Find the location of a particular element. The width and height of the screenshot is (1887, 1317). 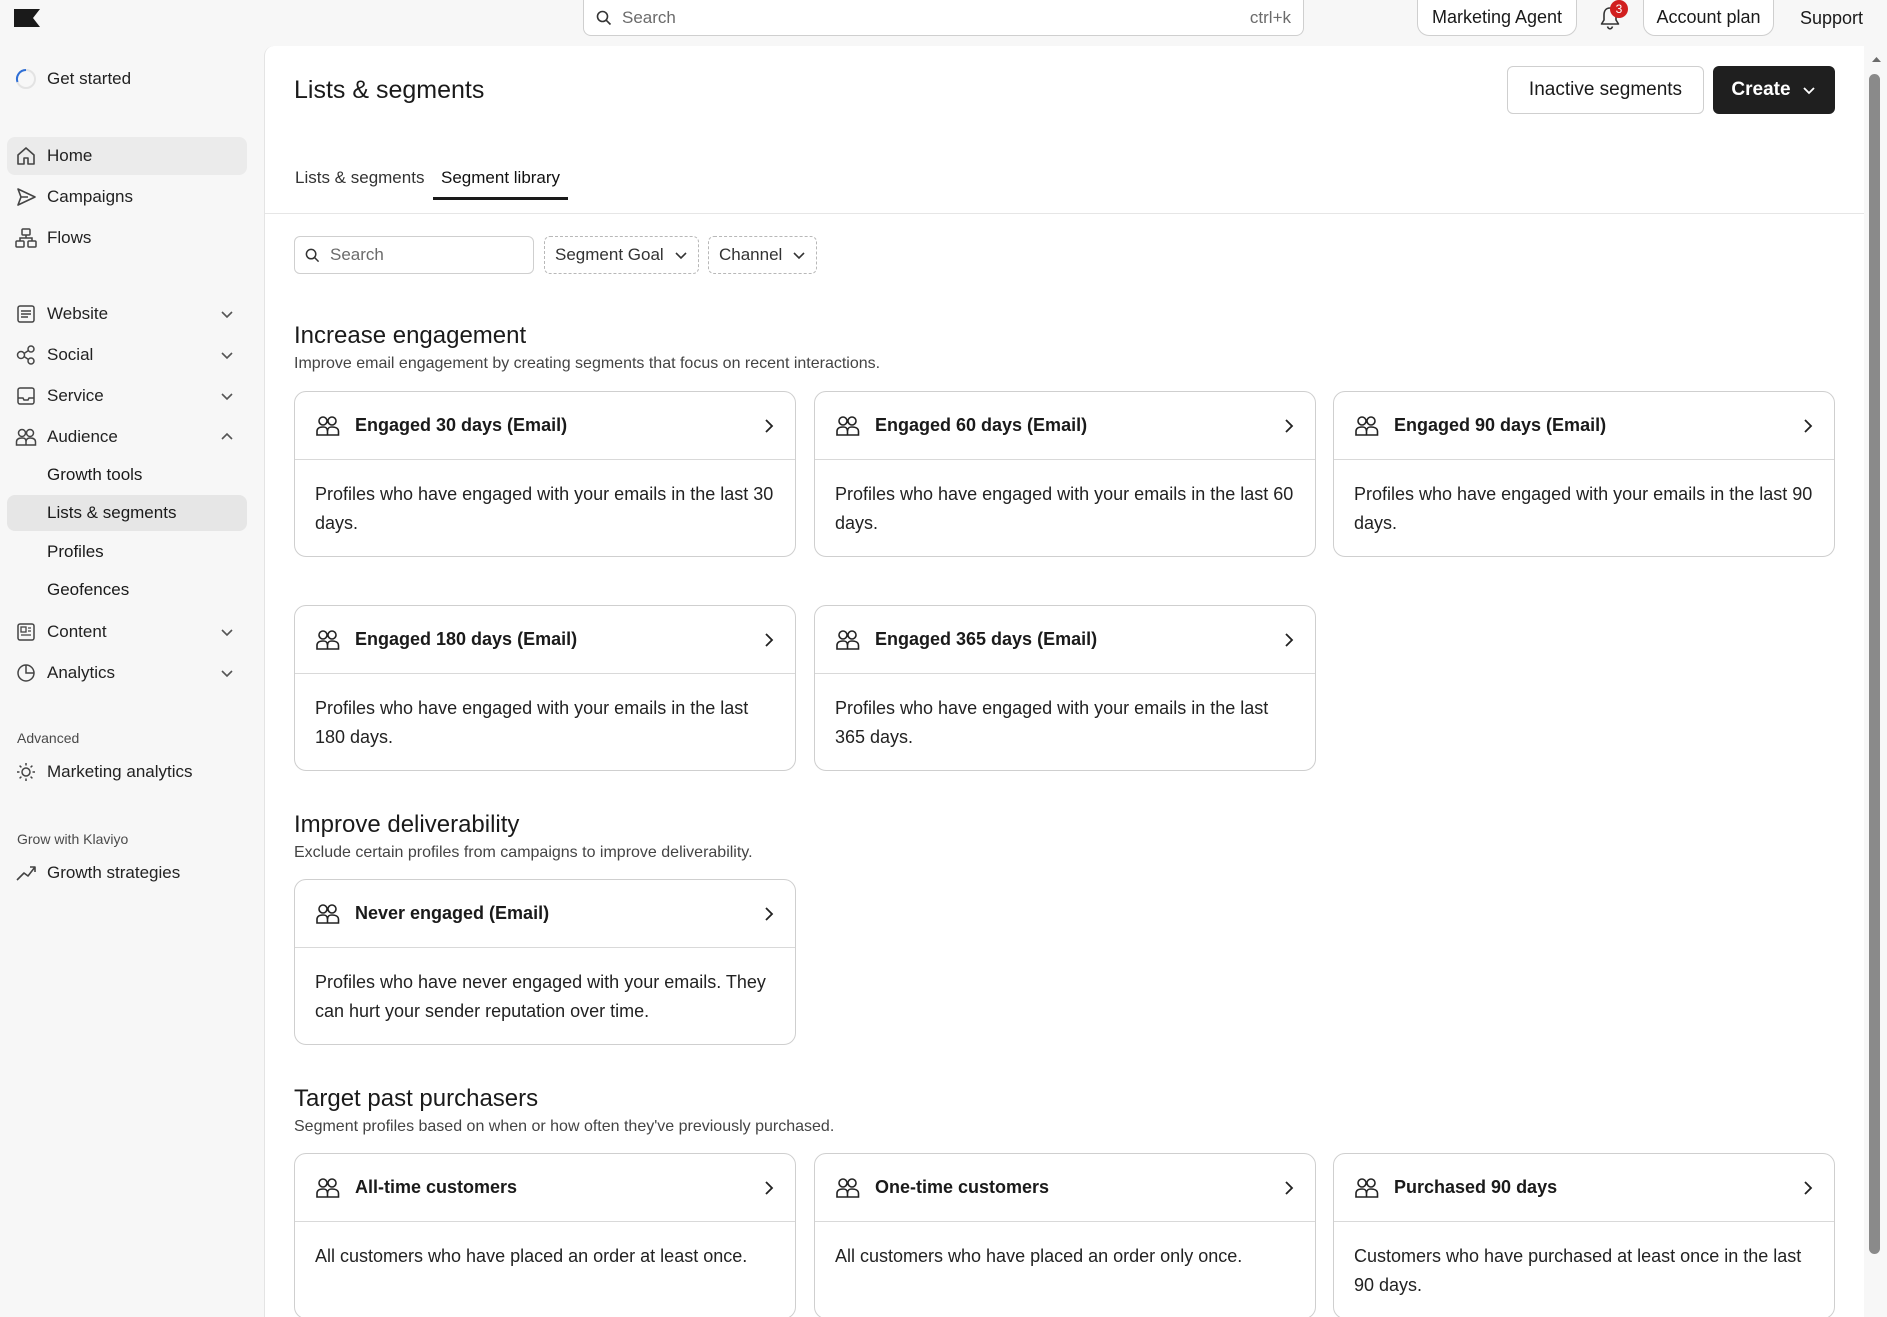

sidebar-item-website: Website is located at coordinates (127, 314).